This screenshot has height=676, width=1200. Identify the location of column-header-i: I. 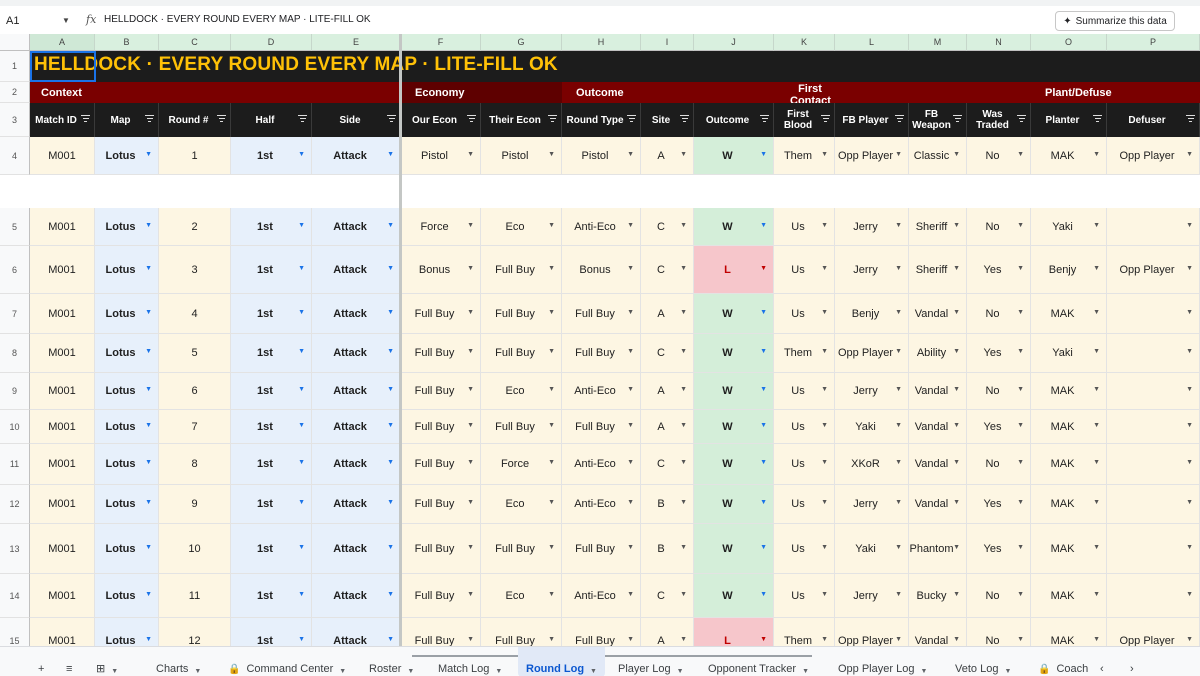
(667, 42).